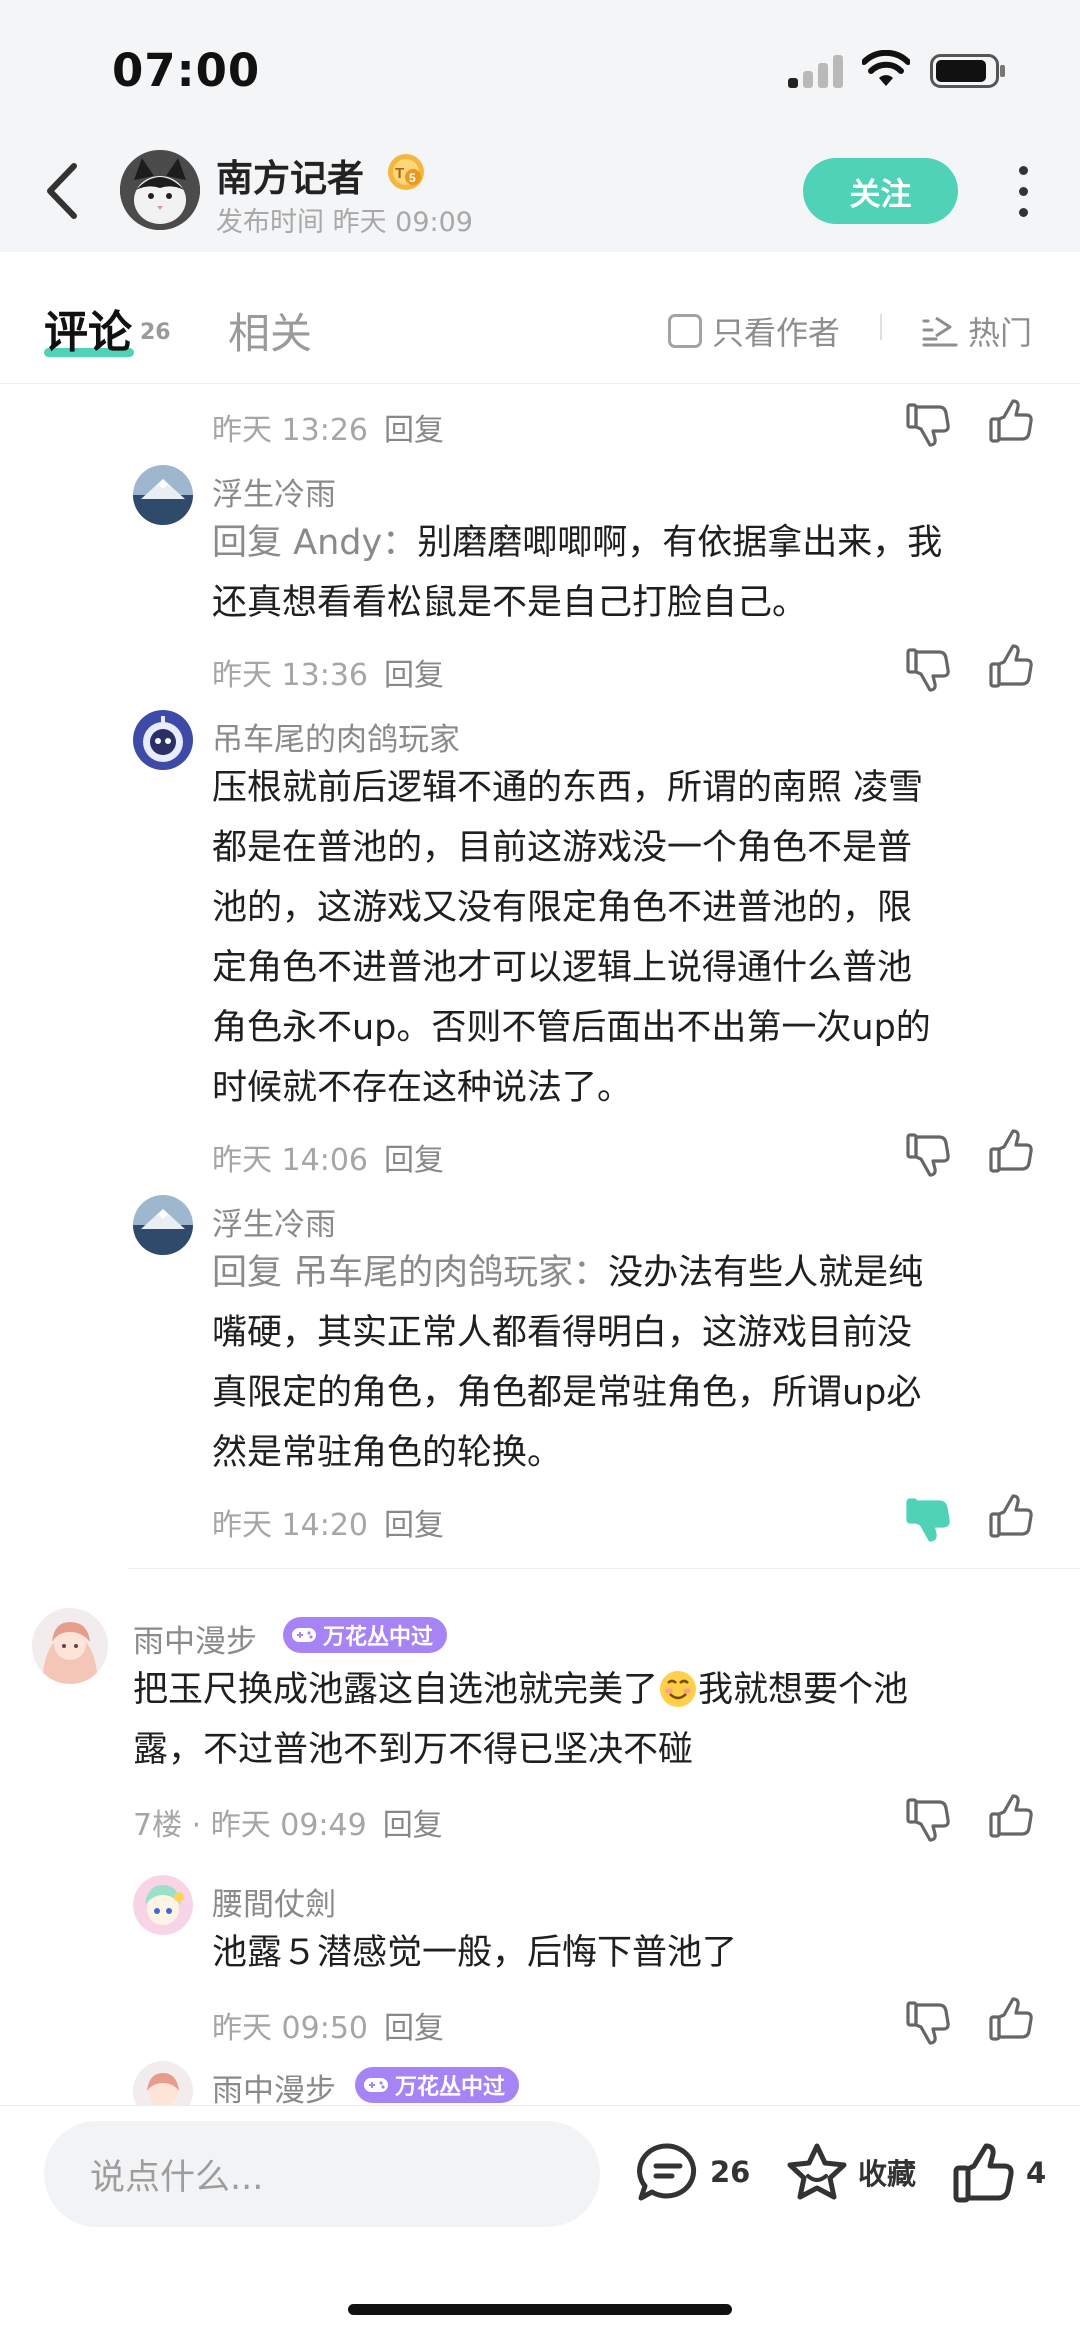 The width and height of the screenshot is (1080, 2337). What do you see at coordinates (887, 2174) in the screenshot?
I see `favorite-label: 收藏` at bounding box center [887, 2174].